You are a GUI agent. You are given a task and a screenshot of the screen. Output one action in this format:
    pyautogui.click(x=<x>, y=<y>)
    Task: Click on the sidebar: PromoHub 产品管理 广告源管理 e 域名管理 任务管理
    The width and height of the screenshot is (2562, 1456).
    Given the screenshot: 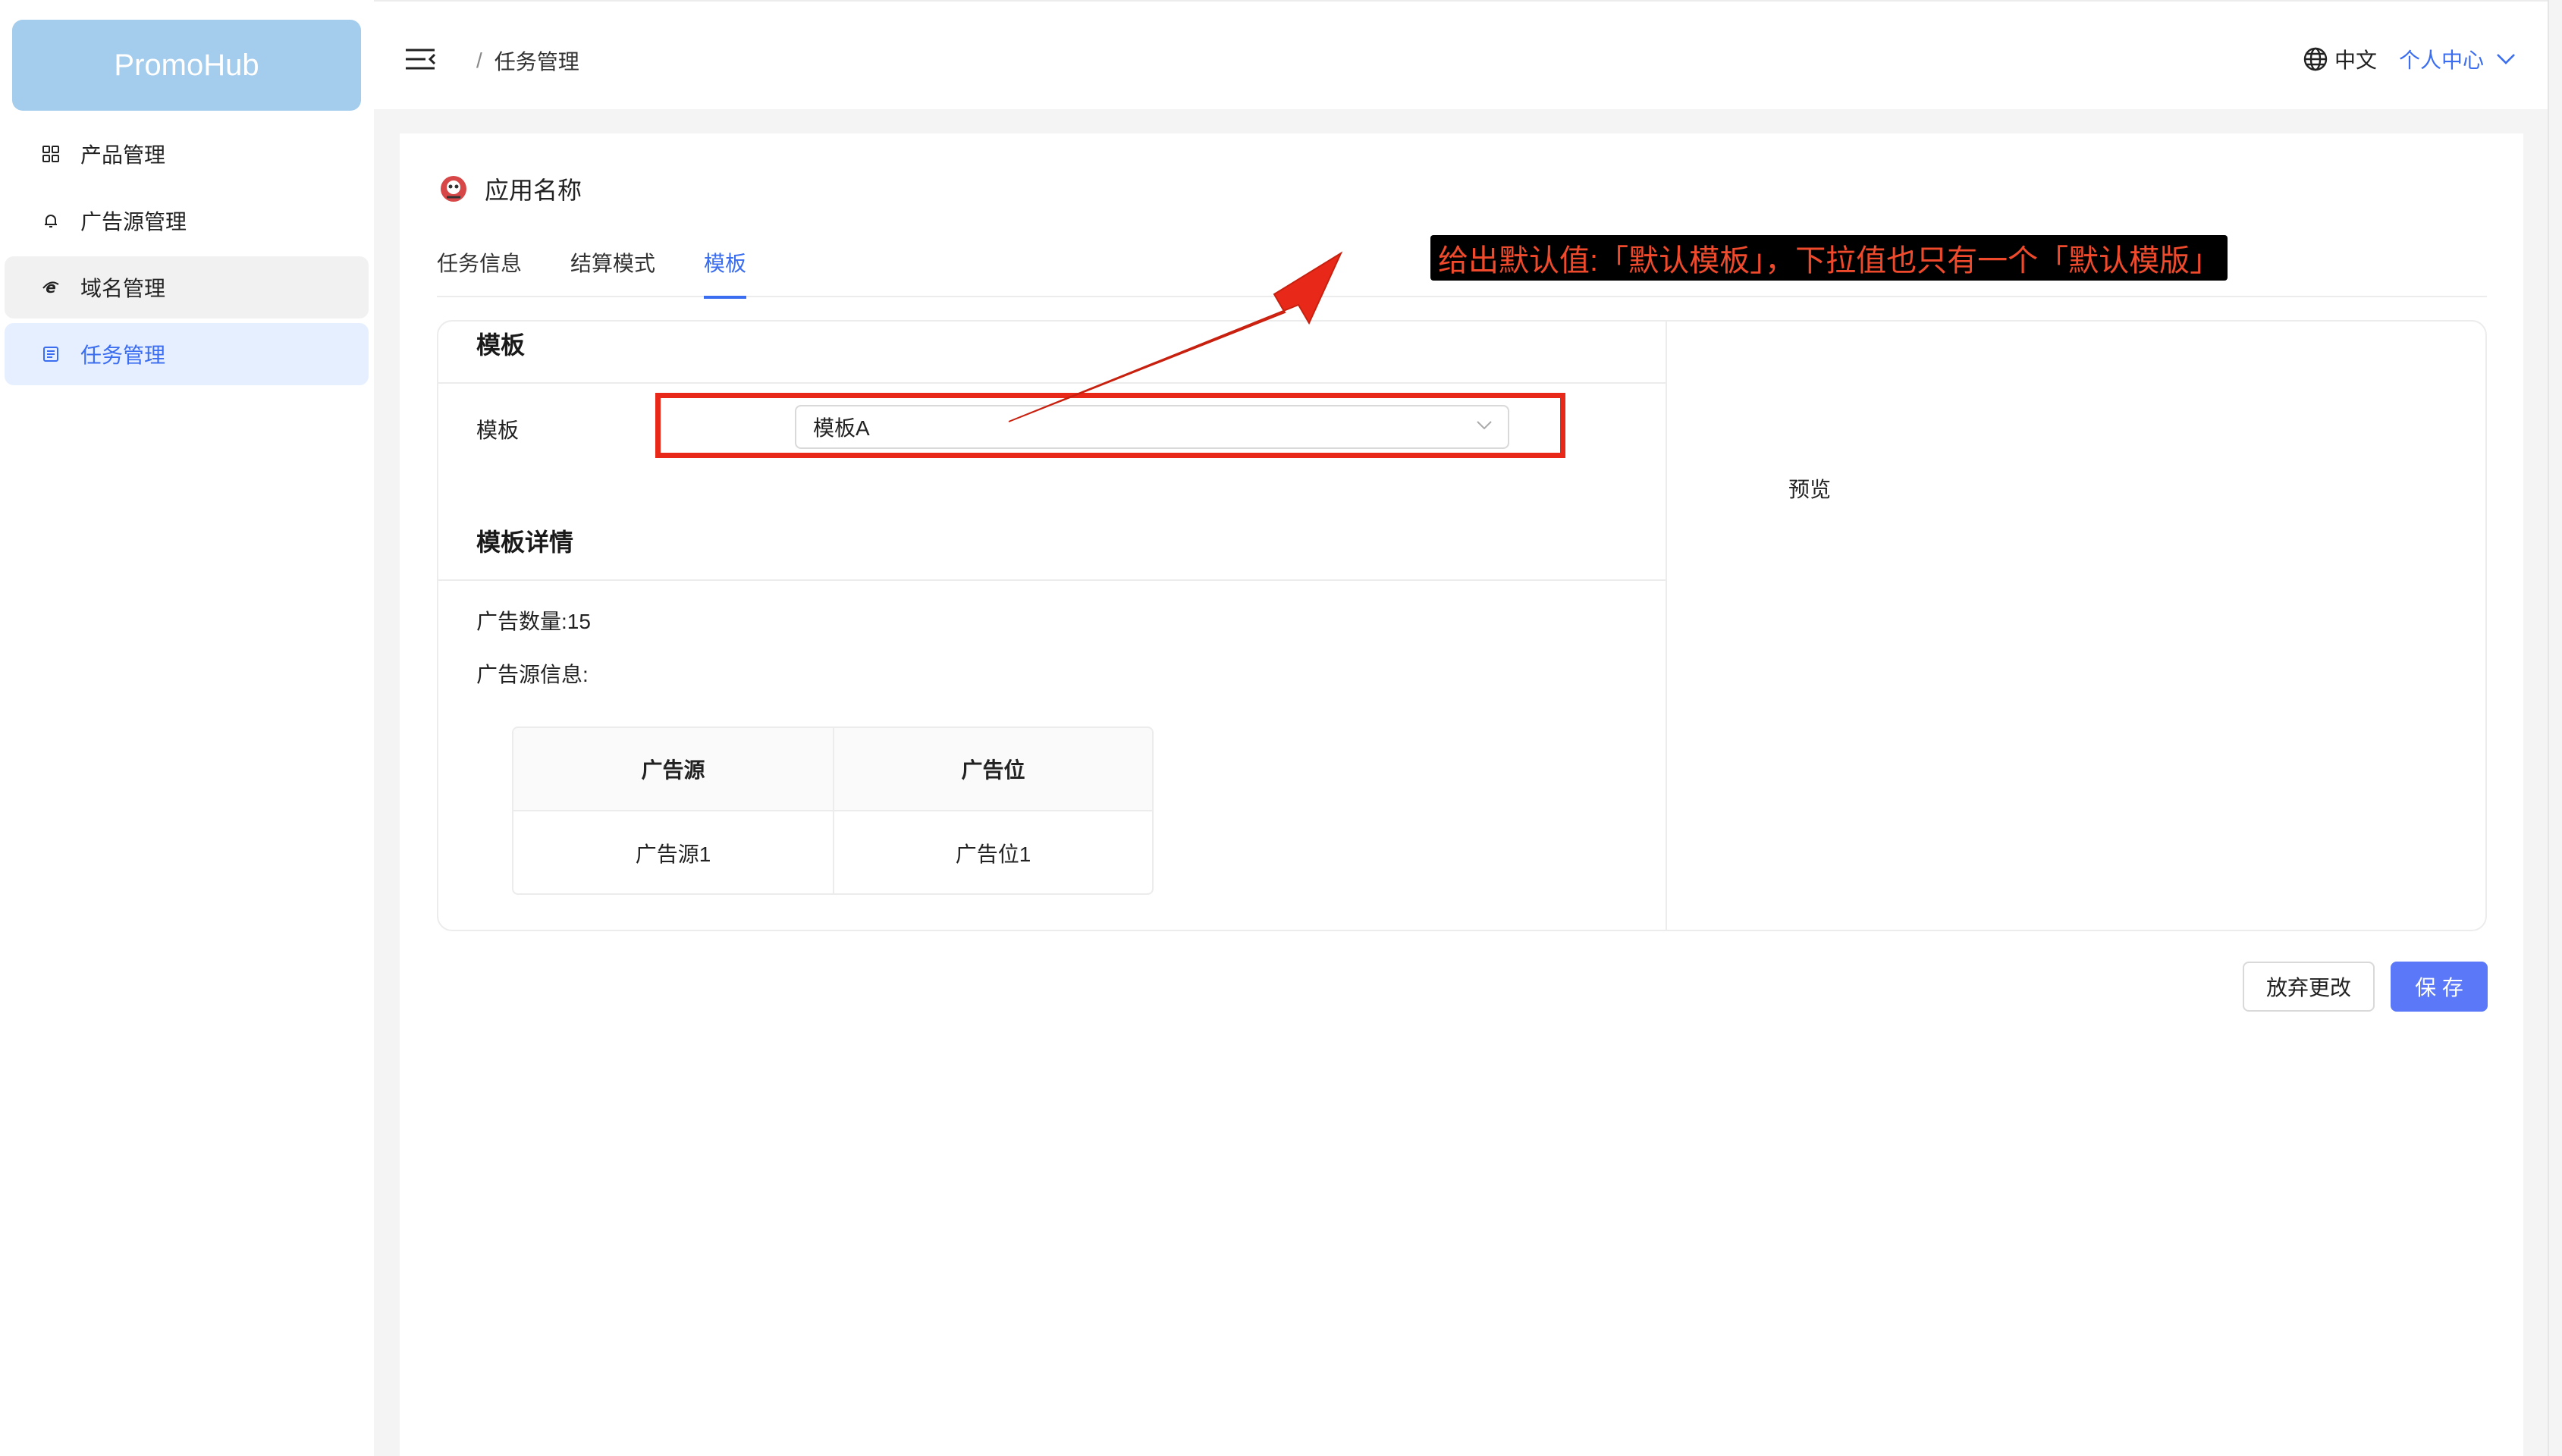 What is the action you would take?
    pyautogui.click(x=187, y=728)
    